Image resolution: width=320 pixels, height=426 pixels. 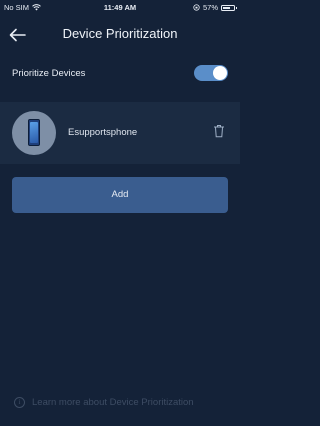 What do you see at coordinates (49, 73) in the screenshot?
I see `prioritize-devices-label: Prioritize Devices` at bounding box center [49, 73].